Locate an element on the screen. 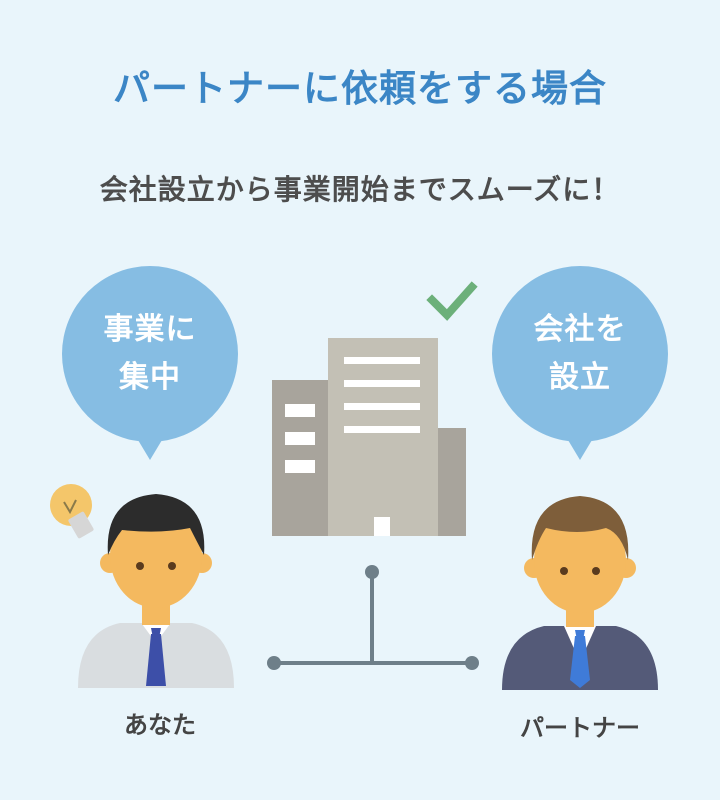  checkmark-icon is located at coordinates (452, 301).